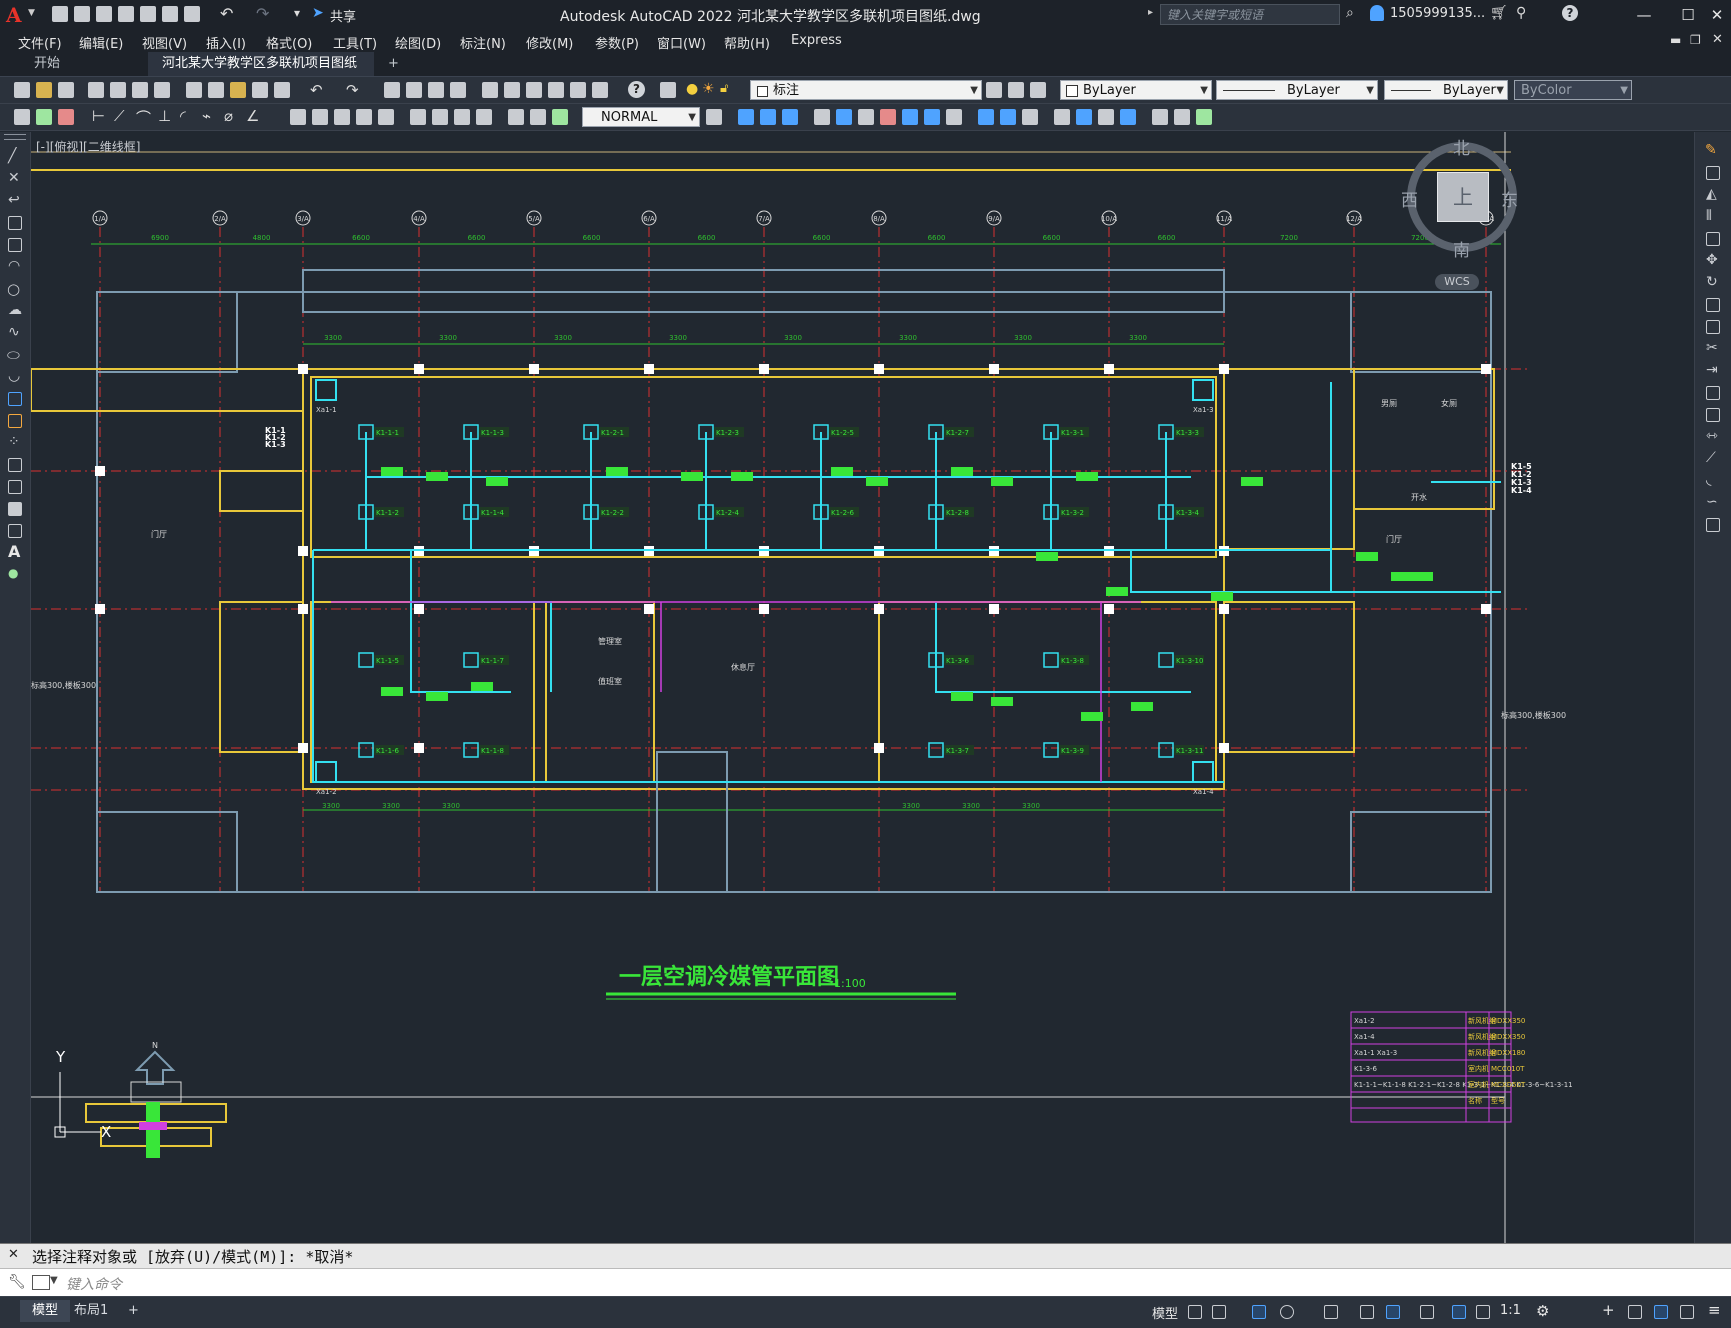 This screenshot has width=1731, height=1328. Describe the element at coordinates (66, 90) in the screenshot. I see `save-icon` at that location.